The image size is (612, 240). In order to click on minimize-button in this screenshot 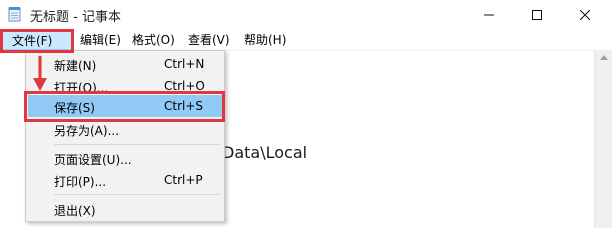, I will do `click(489, 15)`.